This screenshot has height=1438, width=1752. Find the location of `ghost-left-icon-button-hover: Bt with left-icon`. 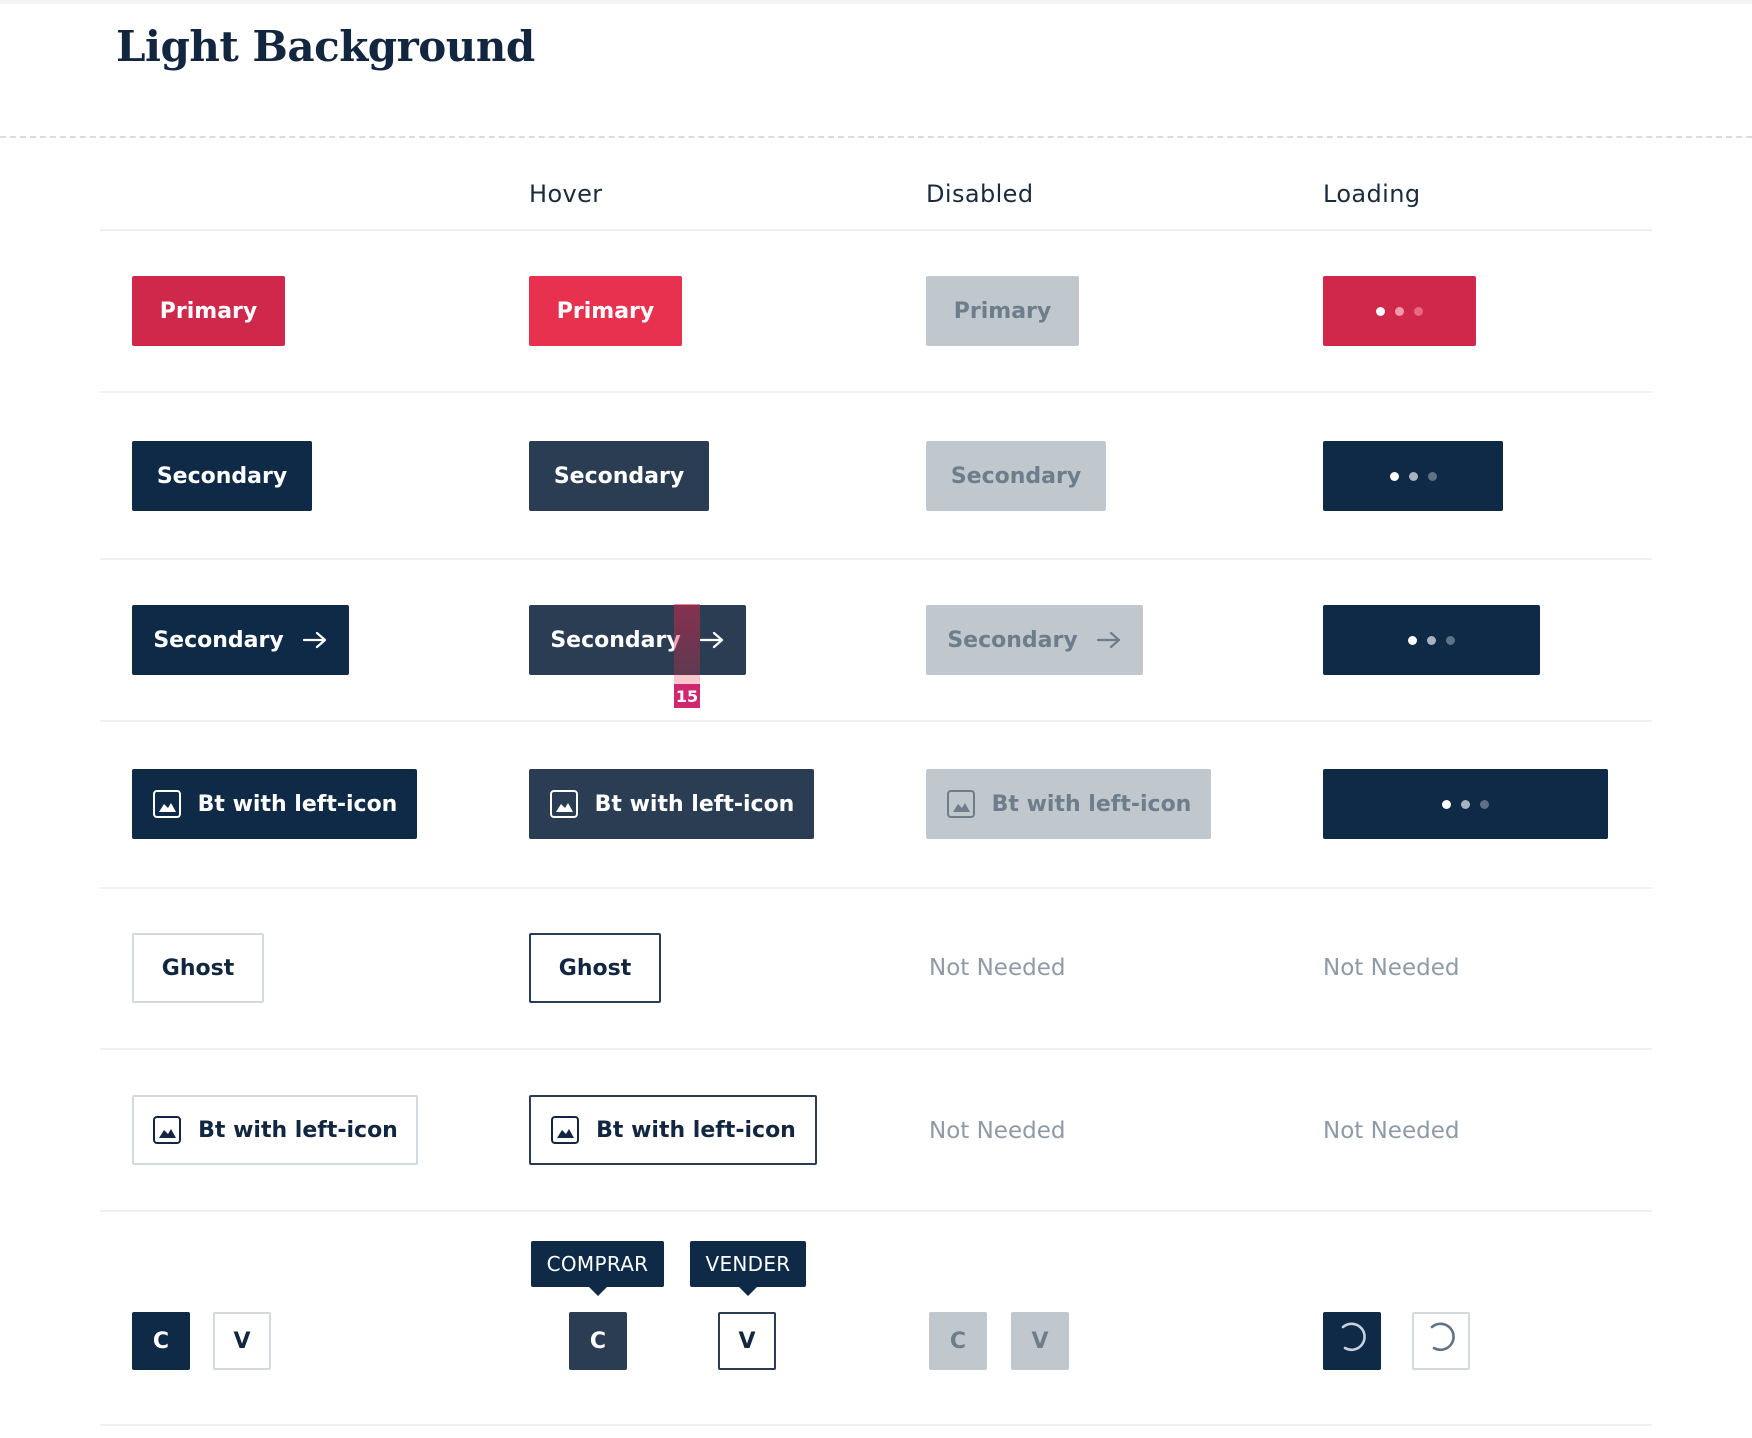

ghost-left-icon-button-hover: Bt with left-icon is located at coordinates (673, 1130).